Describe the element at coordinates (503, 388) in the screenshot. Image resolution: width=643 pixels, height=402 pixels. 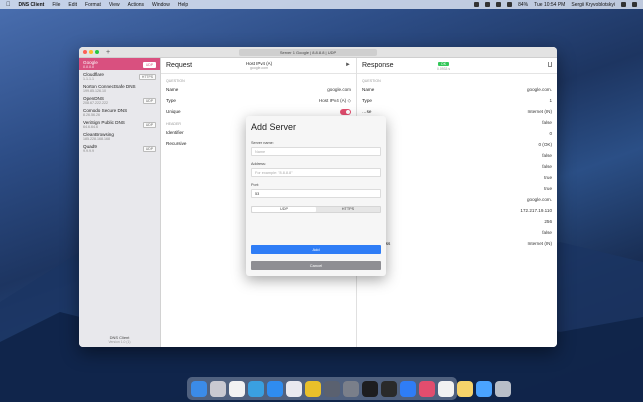
I see `trash-icon` at that location.